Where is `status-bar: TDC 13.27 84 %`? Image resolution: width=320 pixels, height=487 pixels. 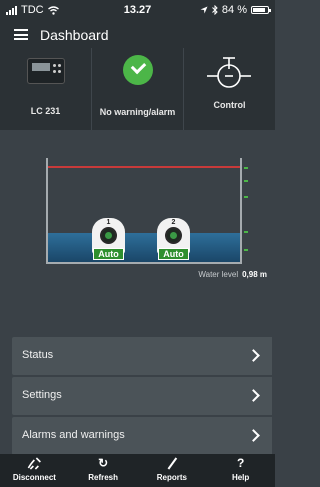
status-bar: TDC 13.27 84 % is located at coordinates (137, 10).